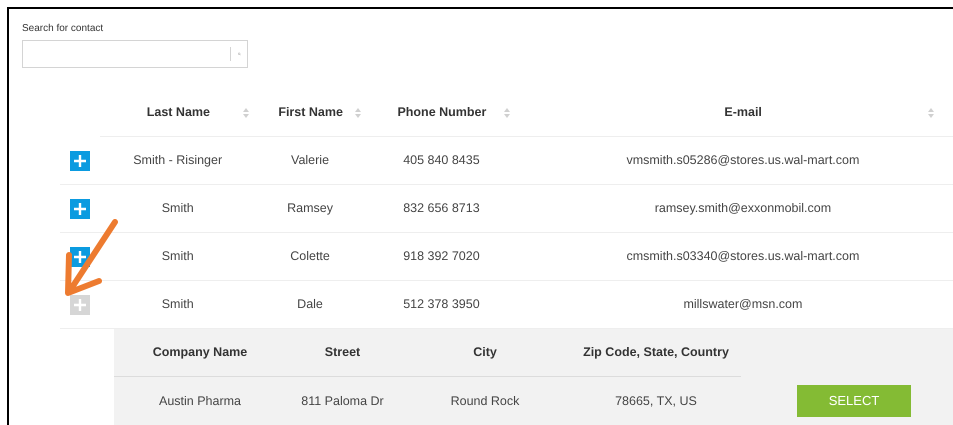 This screenshot has height=425, width=953. What do you see at coordinates (441, 209) in the screenshot?
I see `table-cell-text: 832 656 8713` at bounding box center [441, 209].